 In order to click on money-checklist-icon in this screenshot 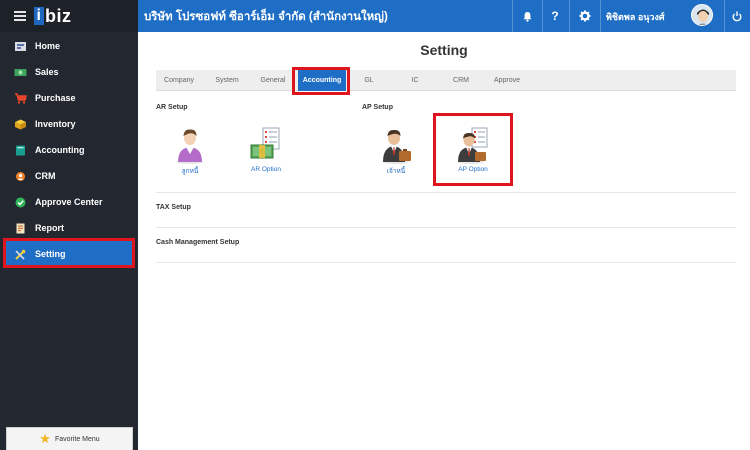, I will do `click(266, 145)`.